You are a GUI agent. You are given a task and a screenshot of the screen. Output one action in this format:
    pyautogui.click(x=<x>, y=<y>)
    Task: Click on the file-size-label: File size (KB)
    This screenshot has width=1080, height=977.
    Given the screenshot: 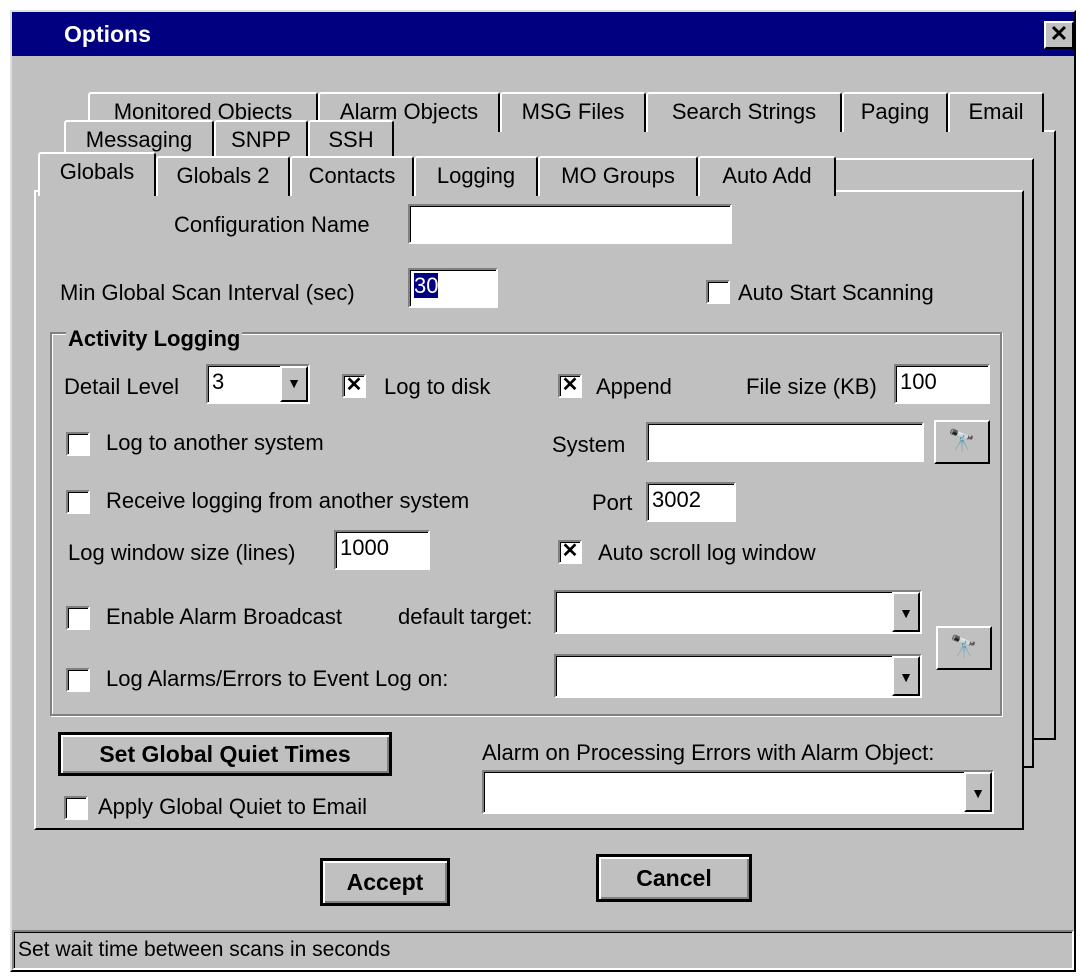 What is the action you would take?
    pyautogui.click(x=811, y=386)
    